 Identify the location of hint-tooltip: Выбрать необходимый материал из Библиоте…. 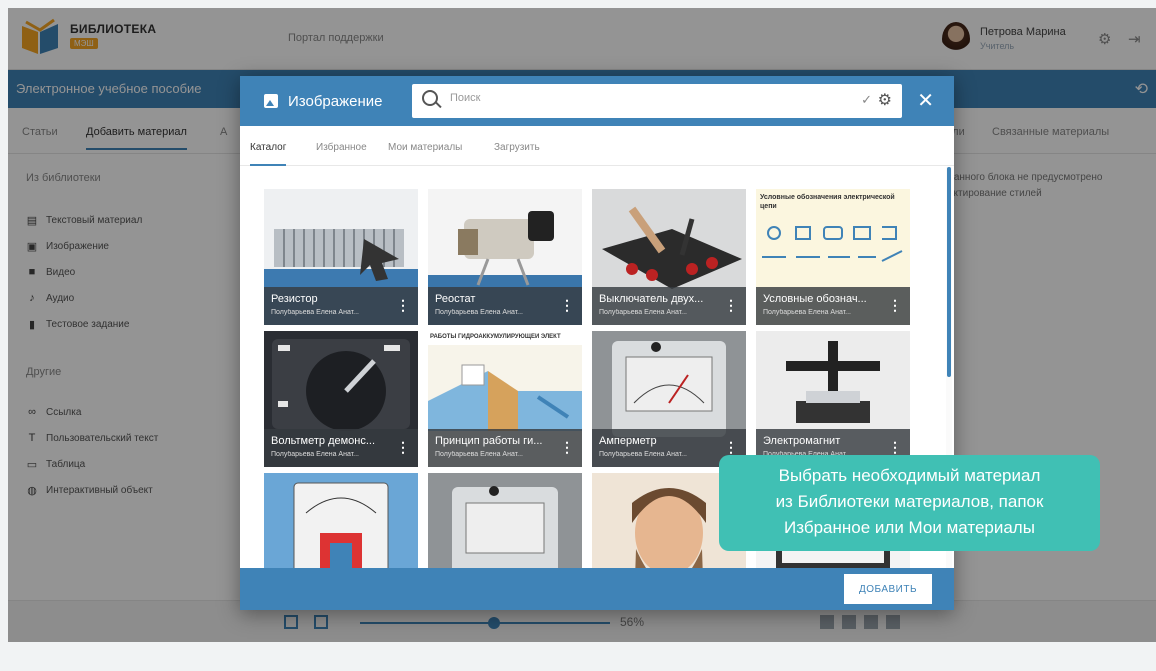
(909, 503).